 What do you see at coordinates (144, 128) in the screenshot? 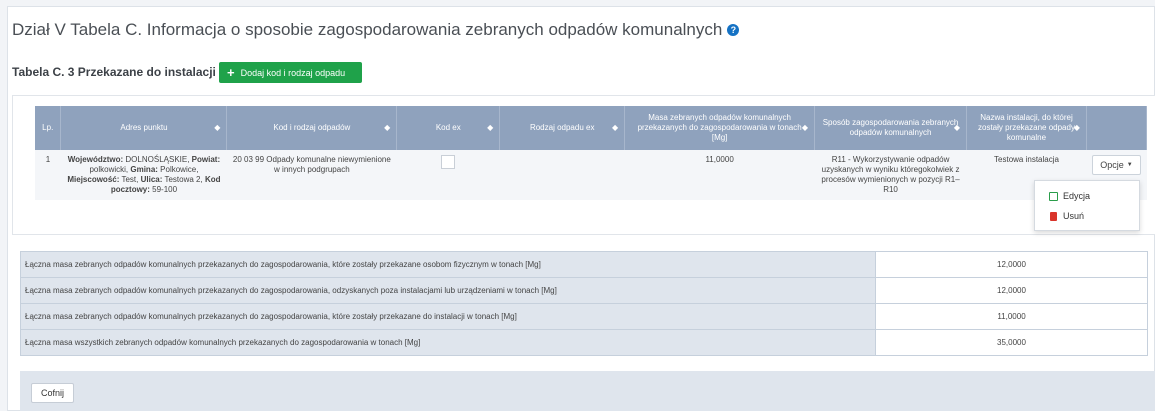
I see `column-header-address: Adres punktu ◆` at bounding box center [144, 128].